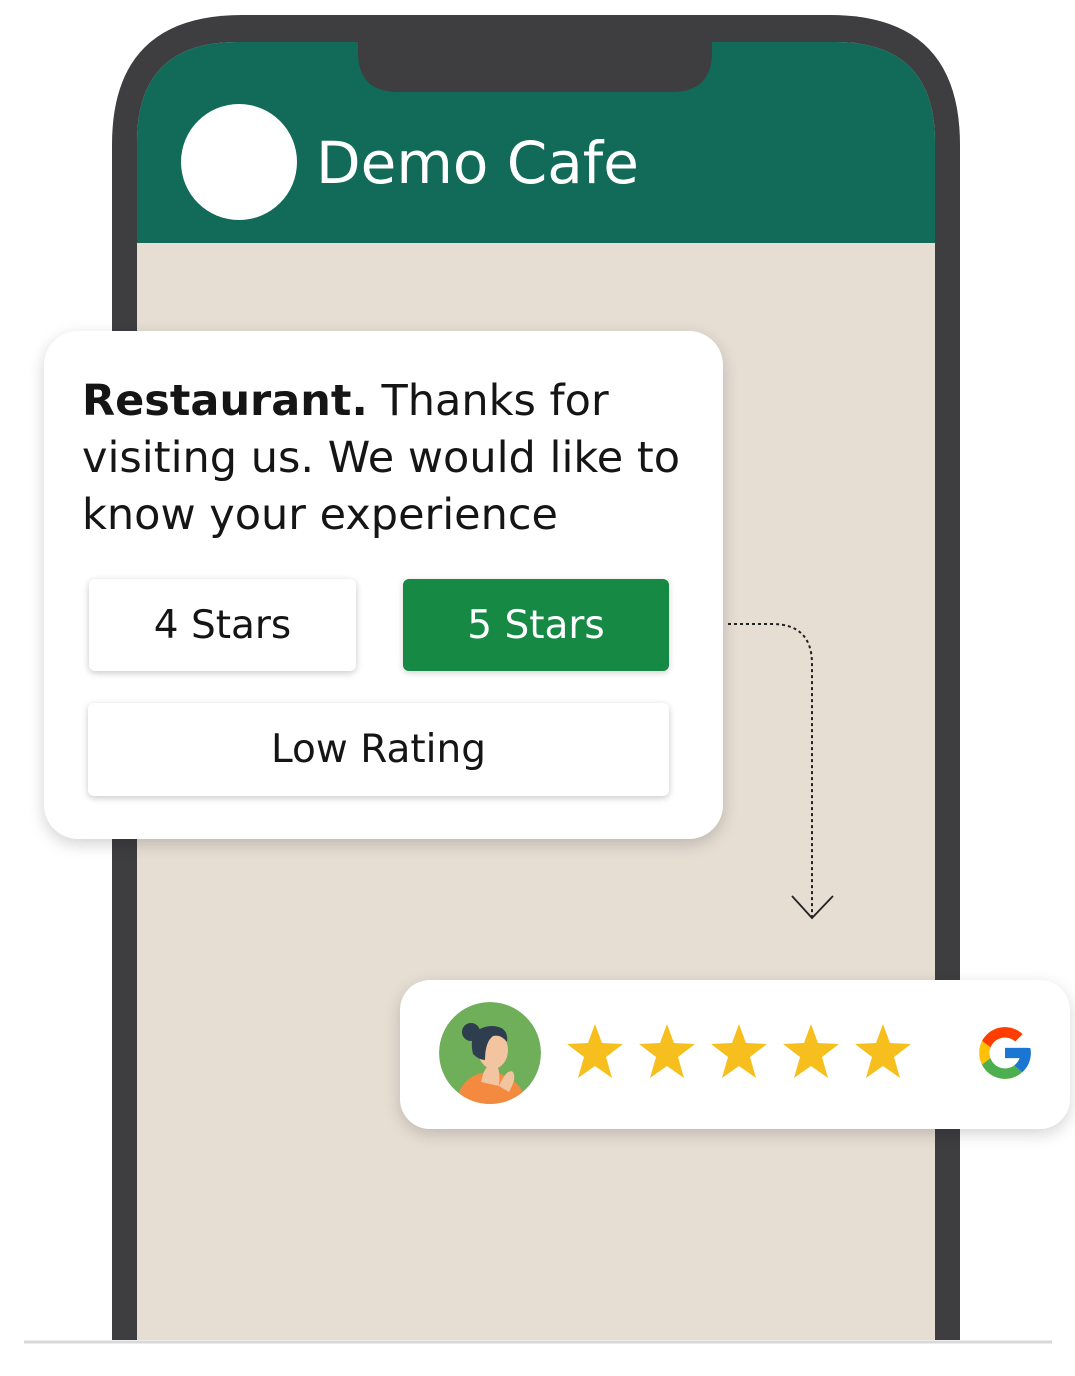 The height and width of the screenshot is (1376, 1075). I want to click on review-card, so click(735, 1054).